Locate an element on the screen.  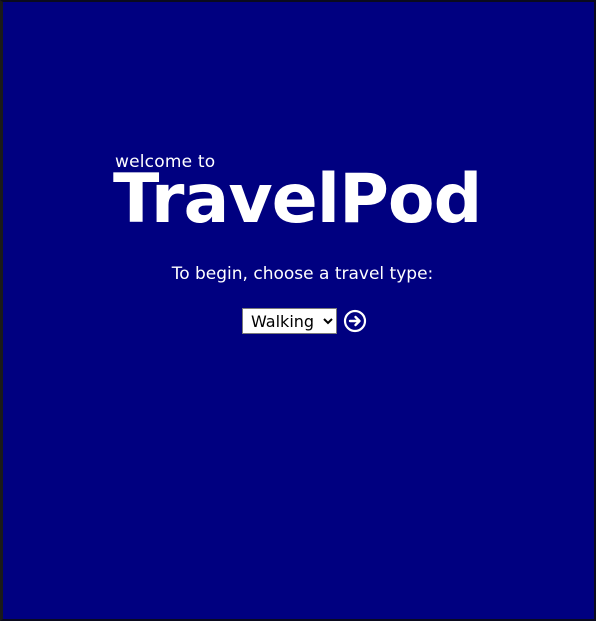
travel-type-prompt: To begin, choose a travel type: is located at coordinates (302, 274).